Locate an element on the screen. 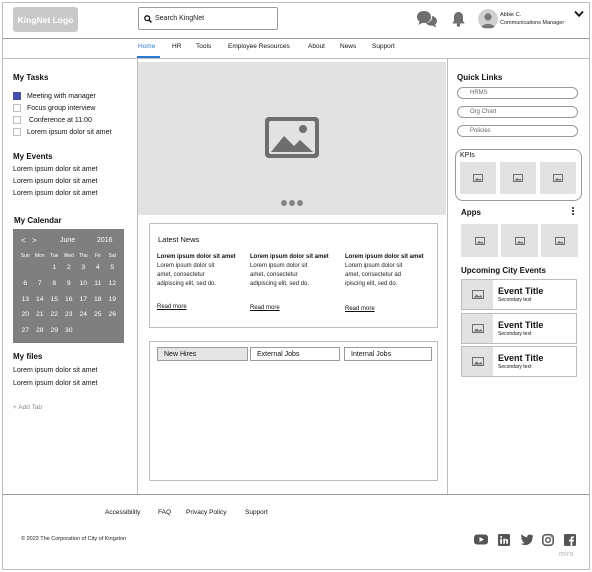  footer-link-privacy-policy: Privacy Policy is located at coordinates (206, 512).